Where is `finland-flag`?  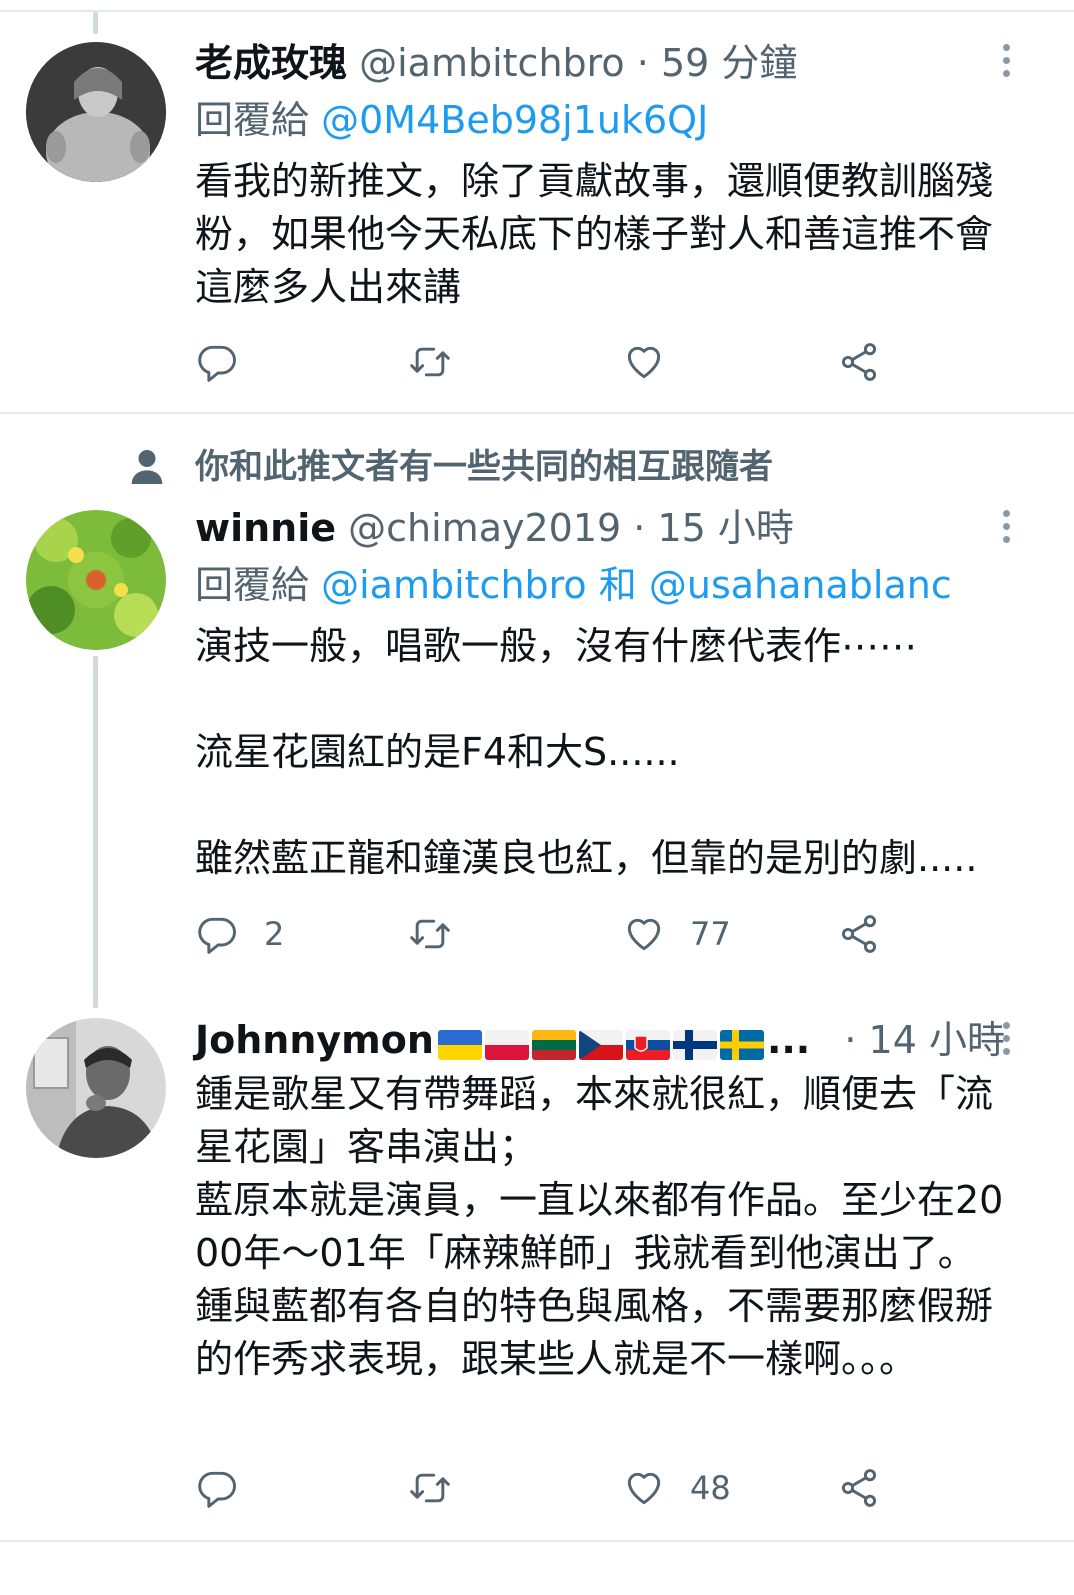 finland-flag is located at coordinates (694, 1045).